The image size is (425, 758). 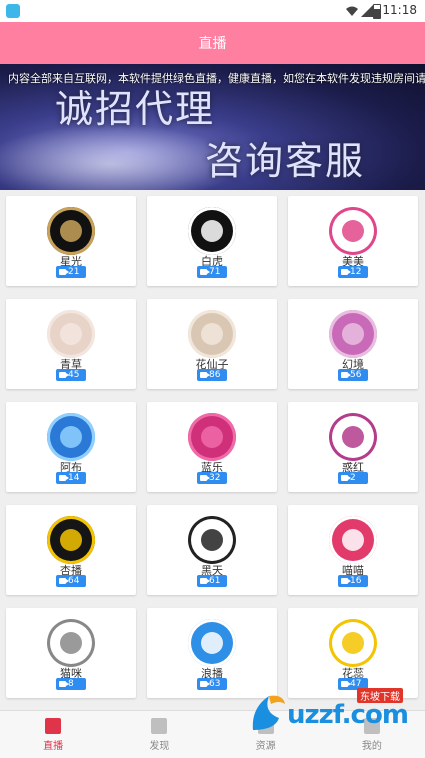 I want to click on viewer-count: 61, so click(x=215, y=581).